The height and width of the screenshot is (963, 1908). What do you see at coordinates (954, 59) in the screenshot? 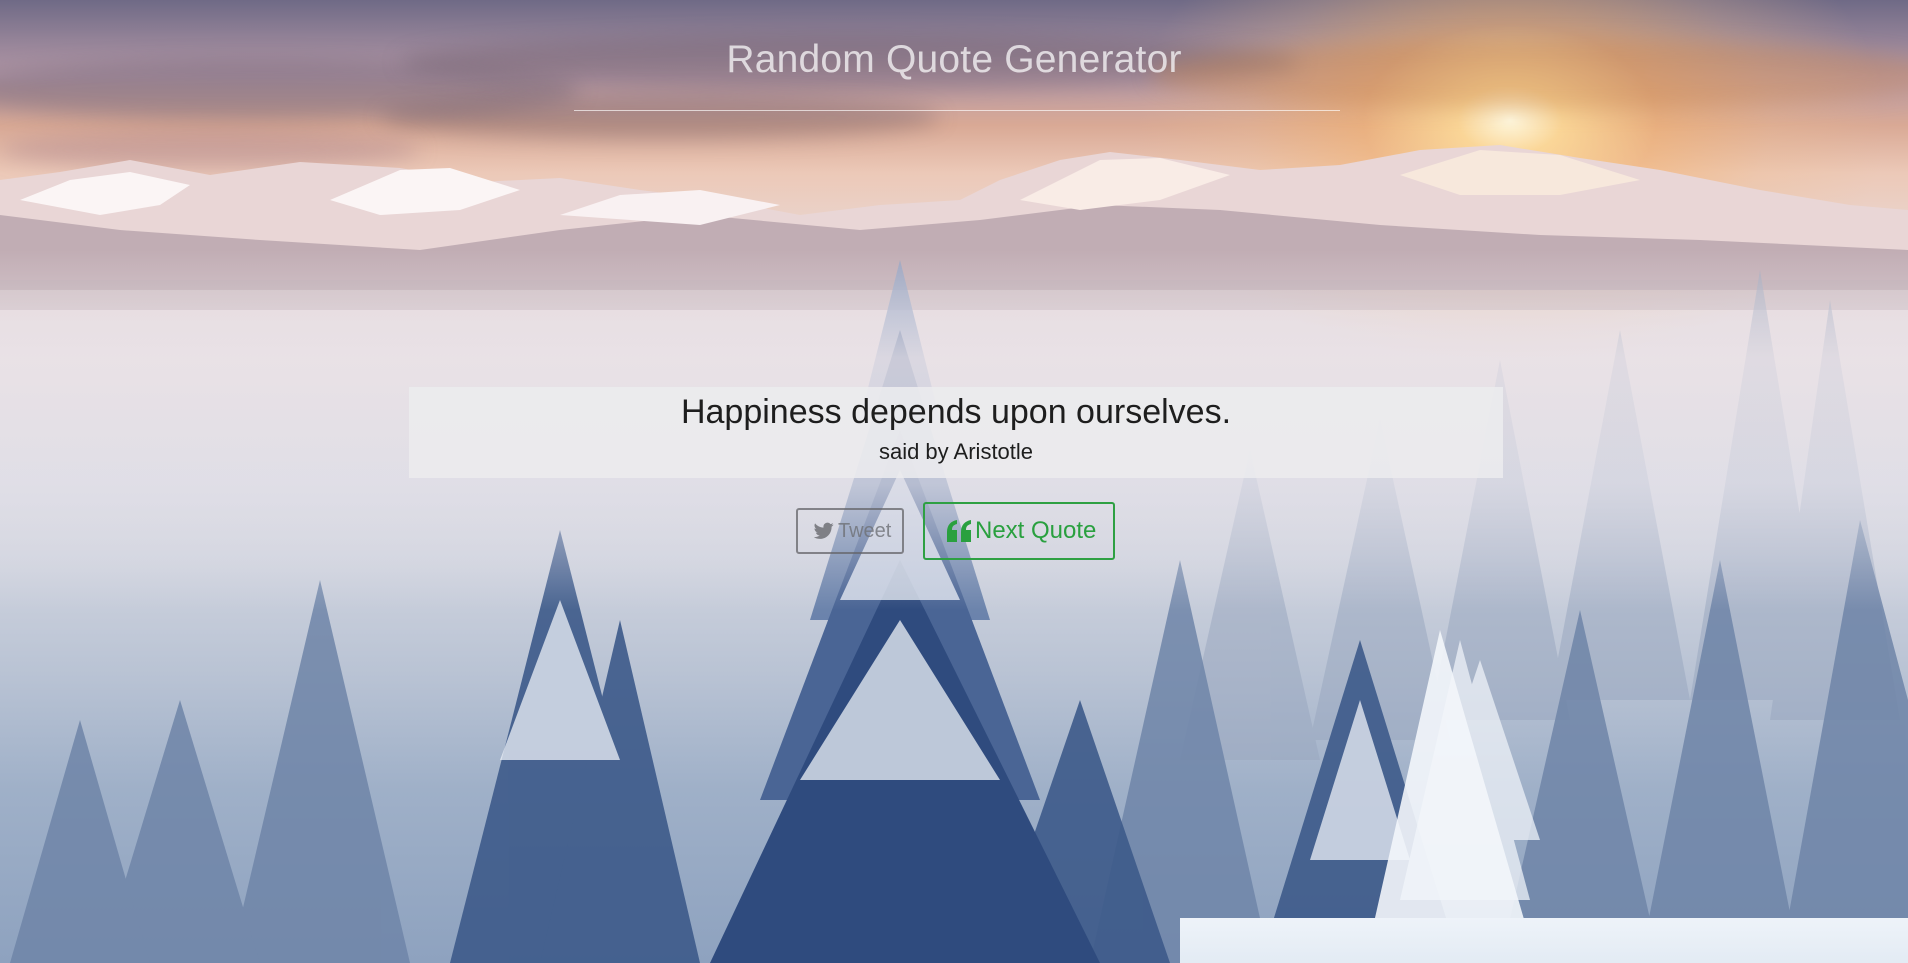
I see `page-title: Random Quote Generator` at bounding box center [954, 59].